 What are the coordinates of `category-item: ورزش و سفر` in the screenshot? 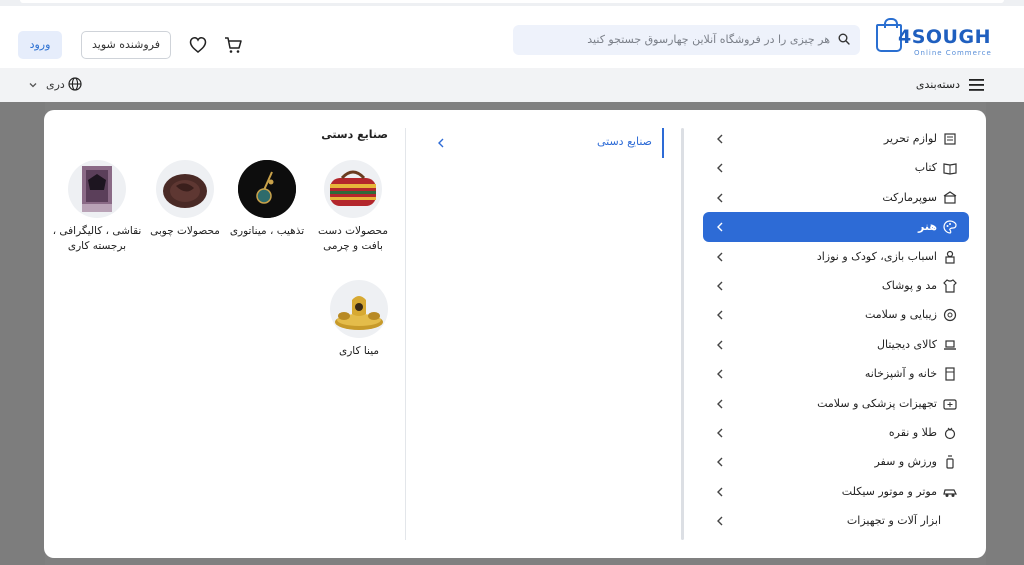 It's located at (836, 461).